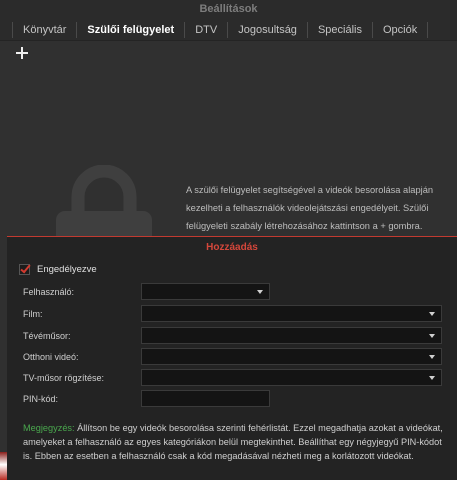  Describe the element at coordinates (291, 335) in the screenshot. I see `tv-show-select` at that location.